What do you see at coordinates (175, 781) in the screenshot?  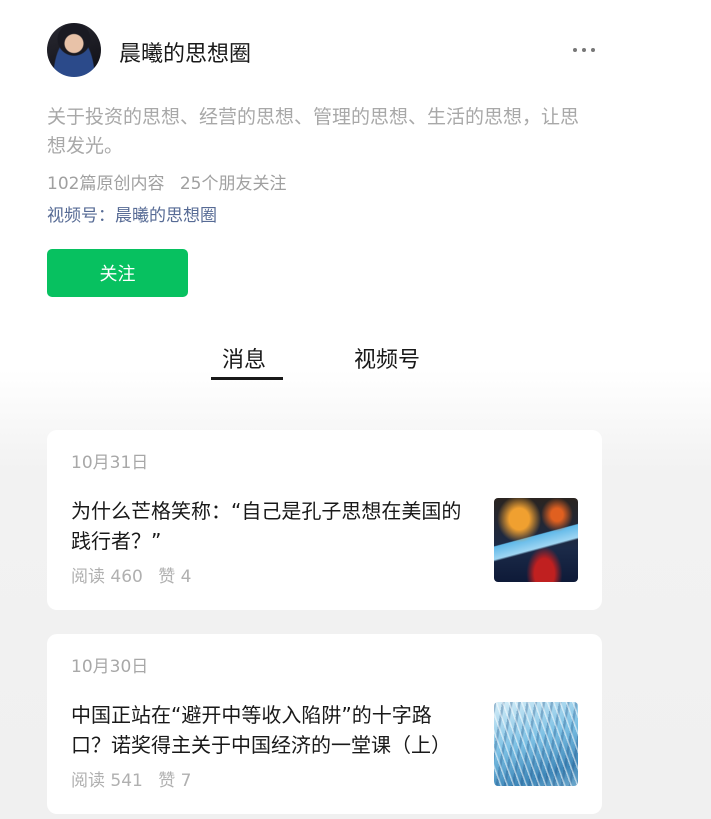 I see `like-count: 赞 7` at bounding box center [175, 781].